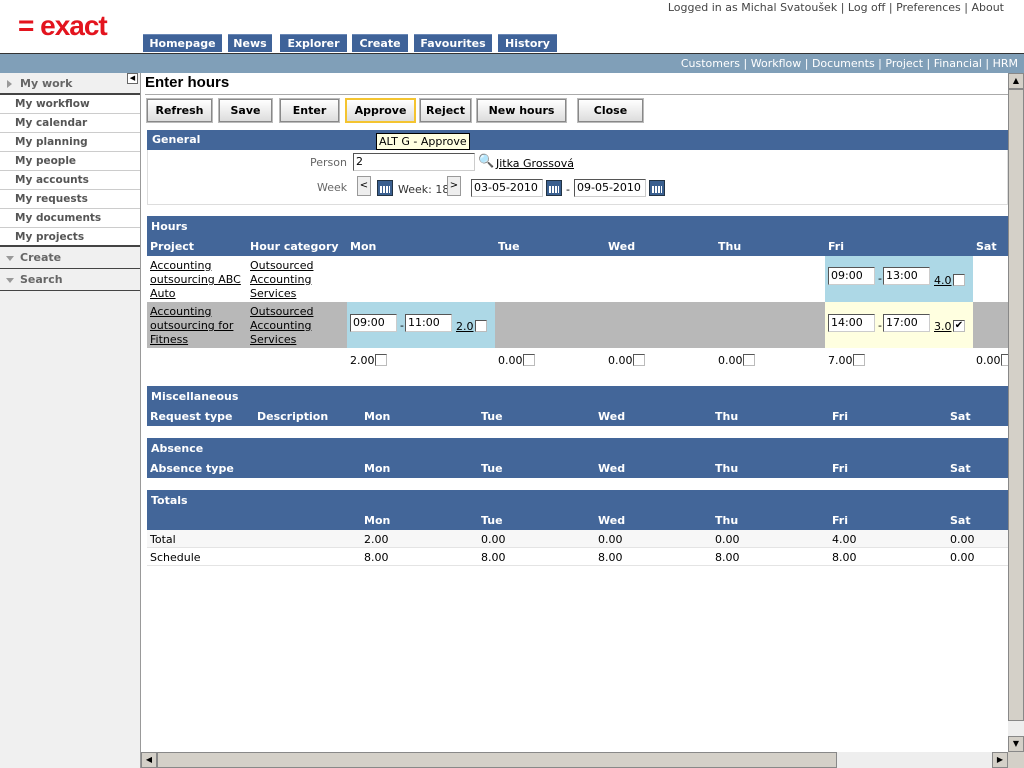 The height and width of the screenshot is (768, 1024). What do you see at coordinates (486, 161) in the screenshot?
I see `search-person-icon: 🔍` at bounding box center [486, 161].